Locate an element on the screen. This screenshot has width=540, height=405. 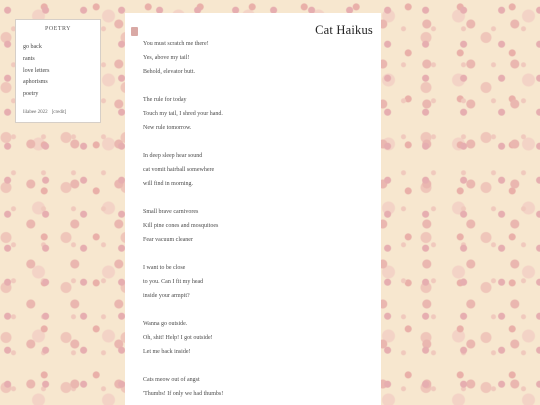
poem-line: Small brave carnivores is located at coordinates (171, 212).